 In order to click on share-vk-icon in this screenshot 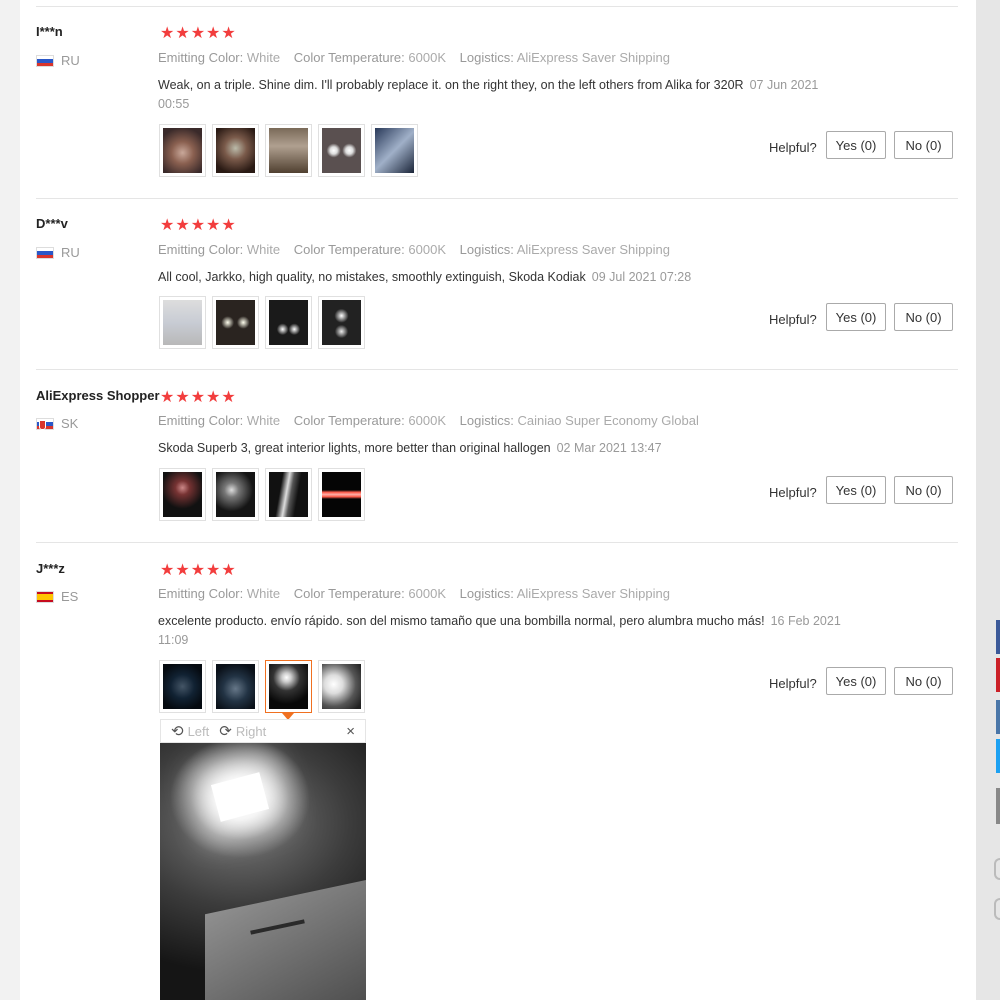, I will do `click(998, 717)`.